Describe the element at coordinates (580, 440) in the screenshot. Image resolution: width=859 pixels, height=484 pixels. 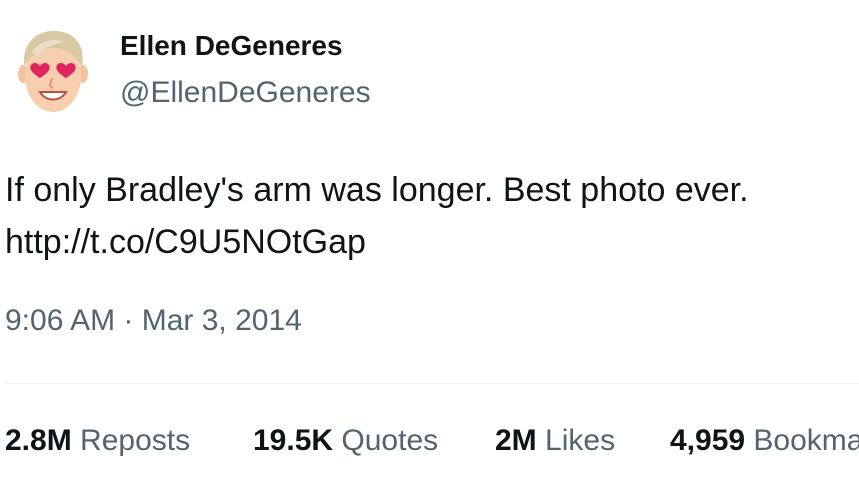
I see `stat-label: Likes` at that location.